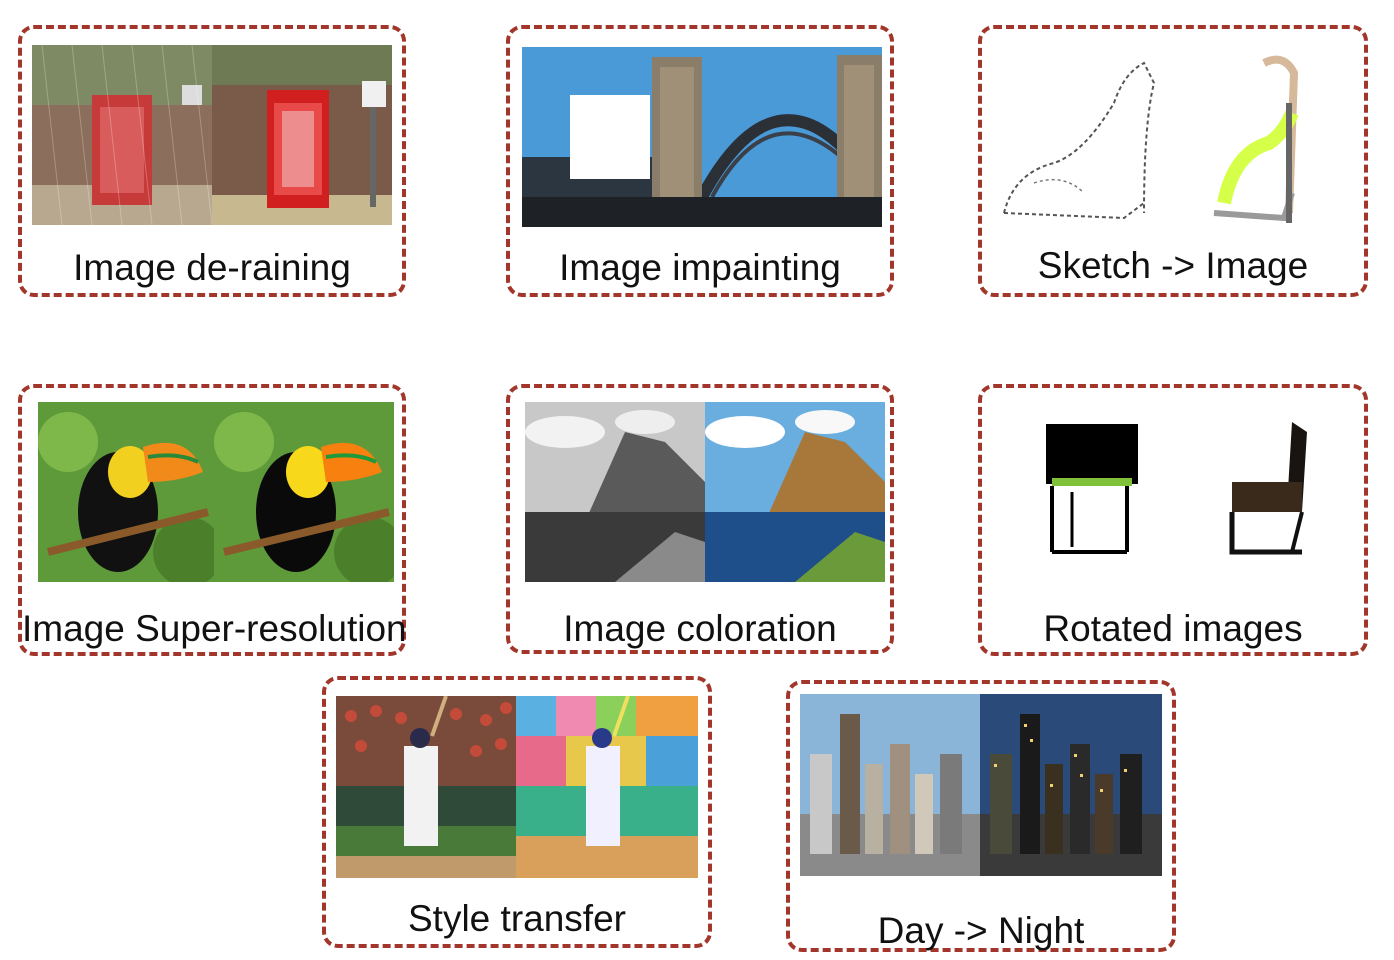 Image resolution: width=1394 pixels, height=960 pixels. I want to click on coloration-caption: Image coloration, so click(700, 628).